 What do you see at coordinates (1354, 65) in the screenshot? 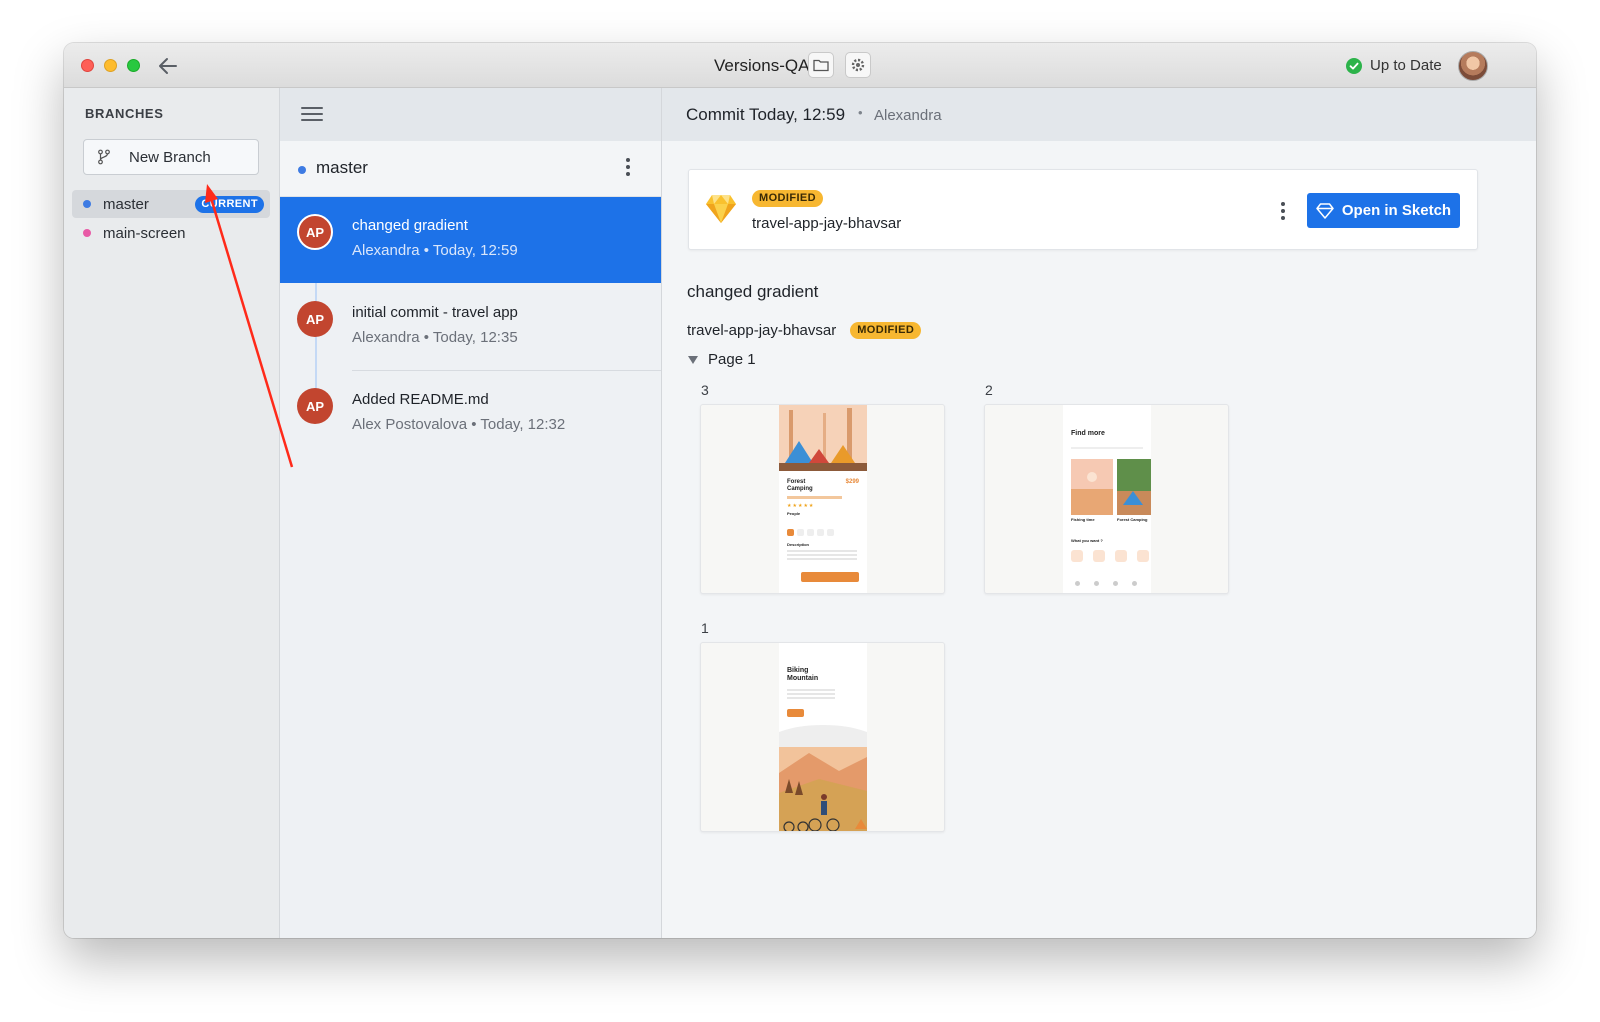
I see `check-circle-icon` at bounding box center [1354, 65].